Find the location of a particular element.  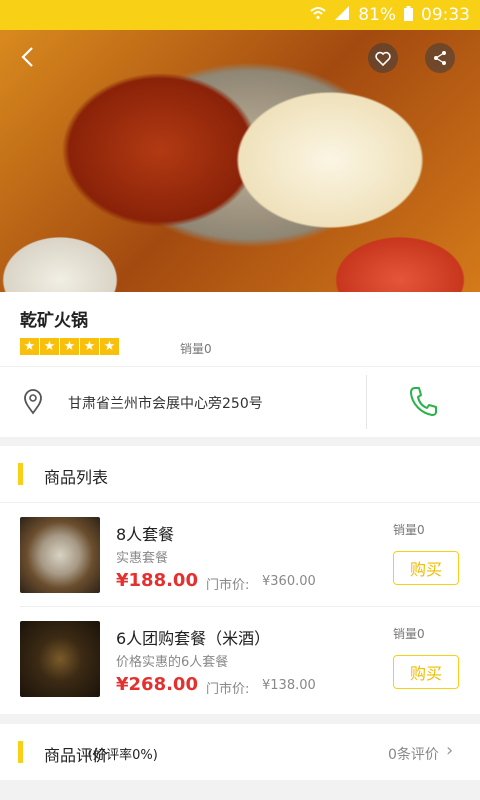

location-pin-icon is located at coordinates (33, 404).